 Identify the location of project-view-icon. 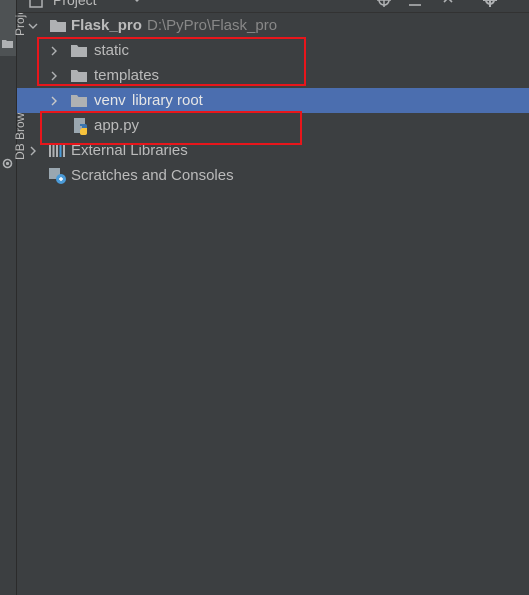
(36, 4).